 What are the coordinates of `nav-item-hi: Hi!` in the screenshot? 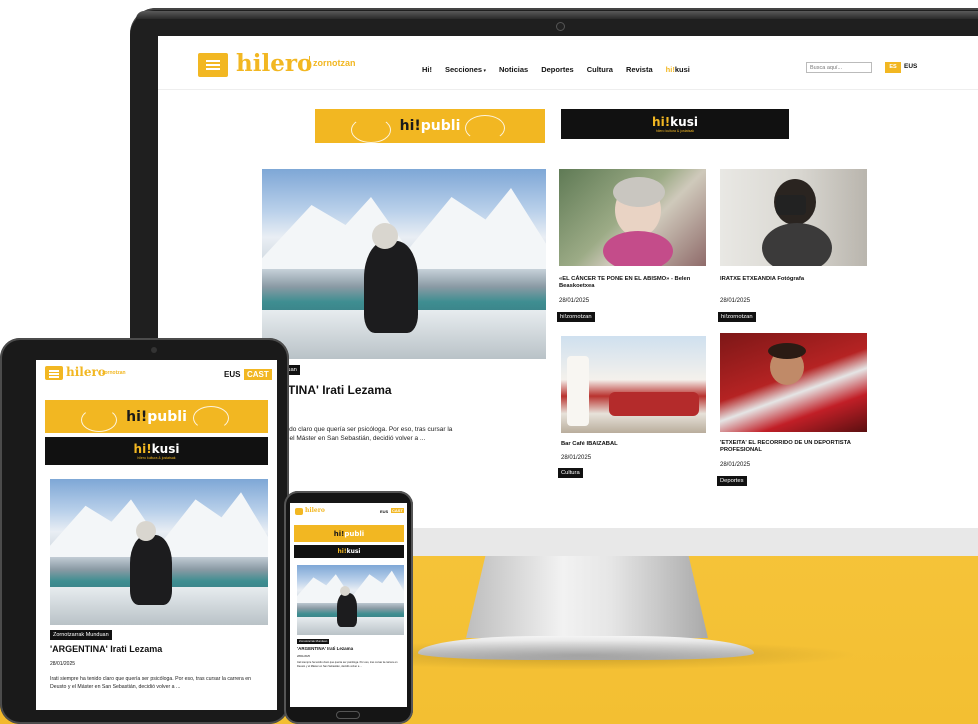 It's located at (427, 69).